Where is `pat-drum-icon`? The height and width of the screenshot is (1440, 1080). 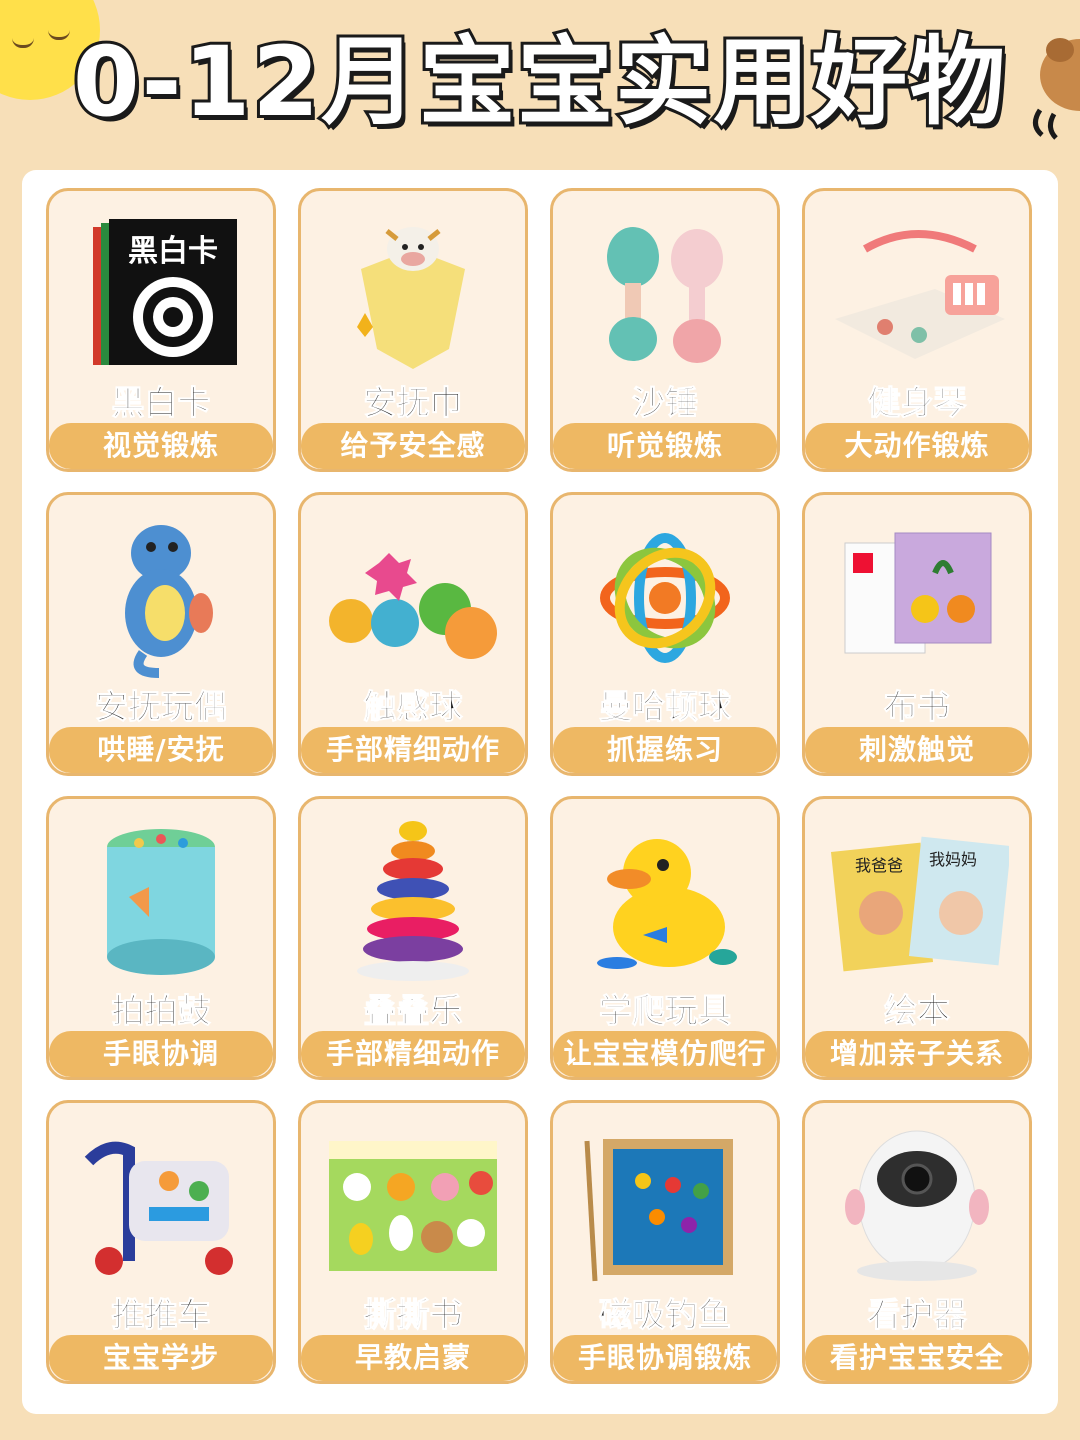 pat-drum-icon is located at coordinates (161, 902).